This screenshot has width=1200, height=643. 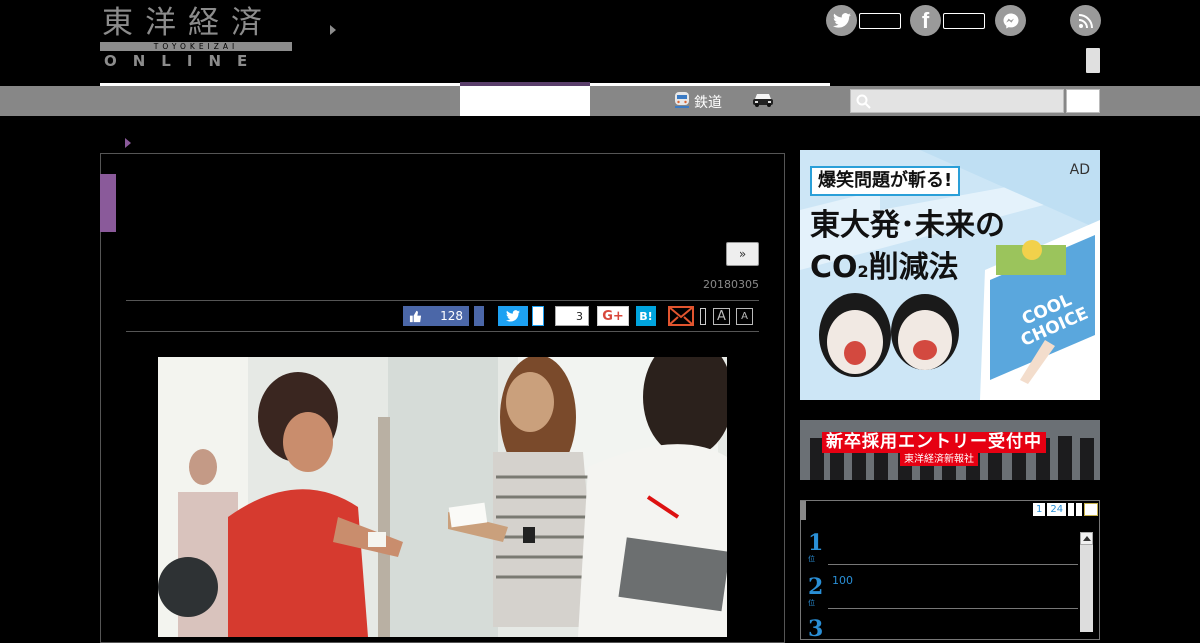 What do you see at coordinates (538, 316) in the screenshot?
I see `twitter-share-count` at bounding box center [538, 316].